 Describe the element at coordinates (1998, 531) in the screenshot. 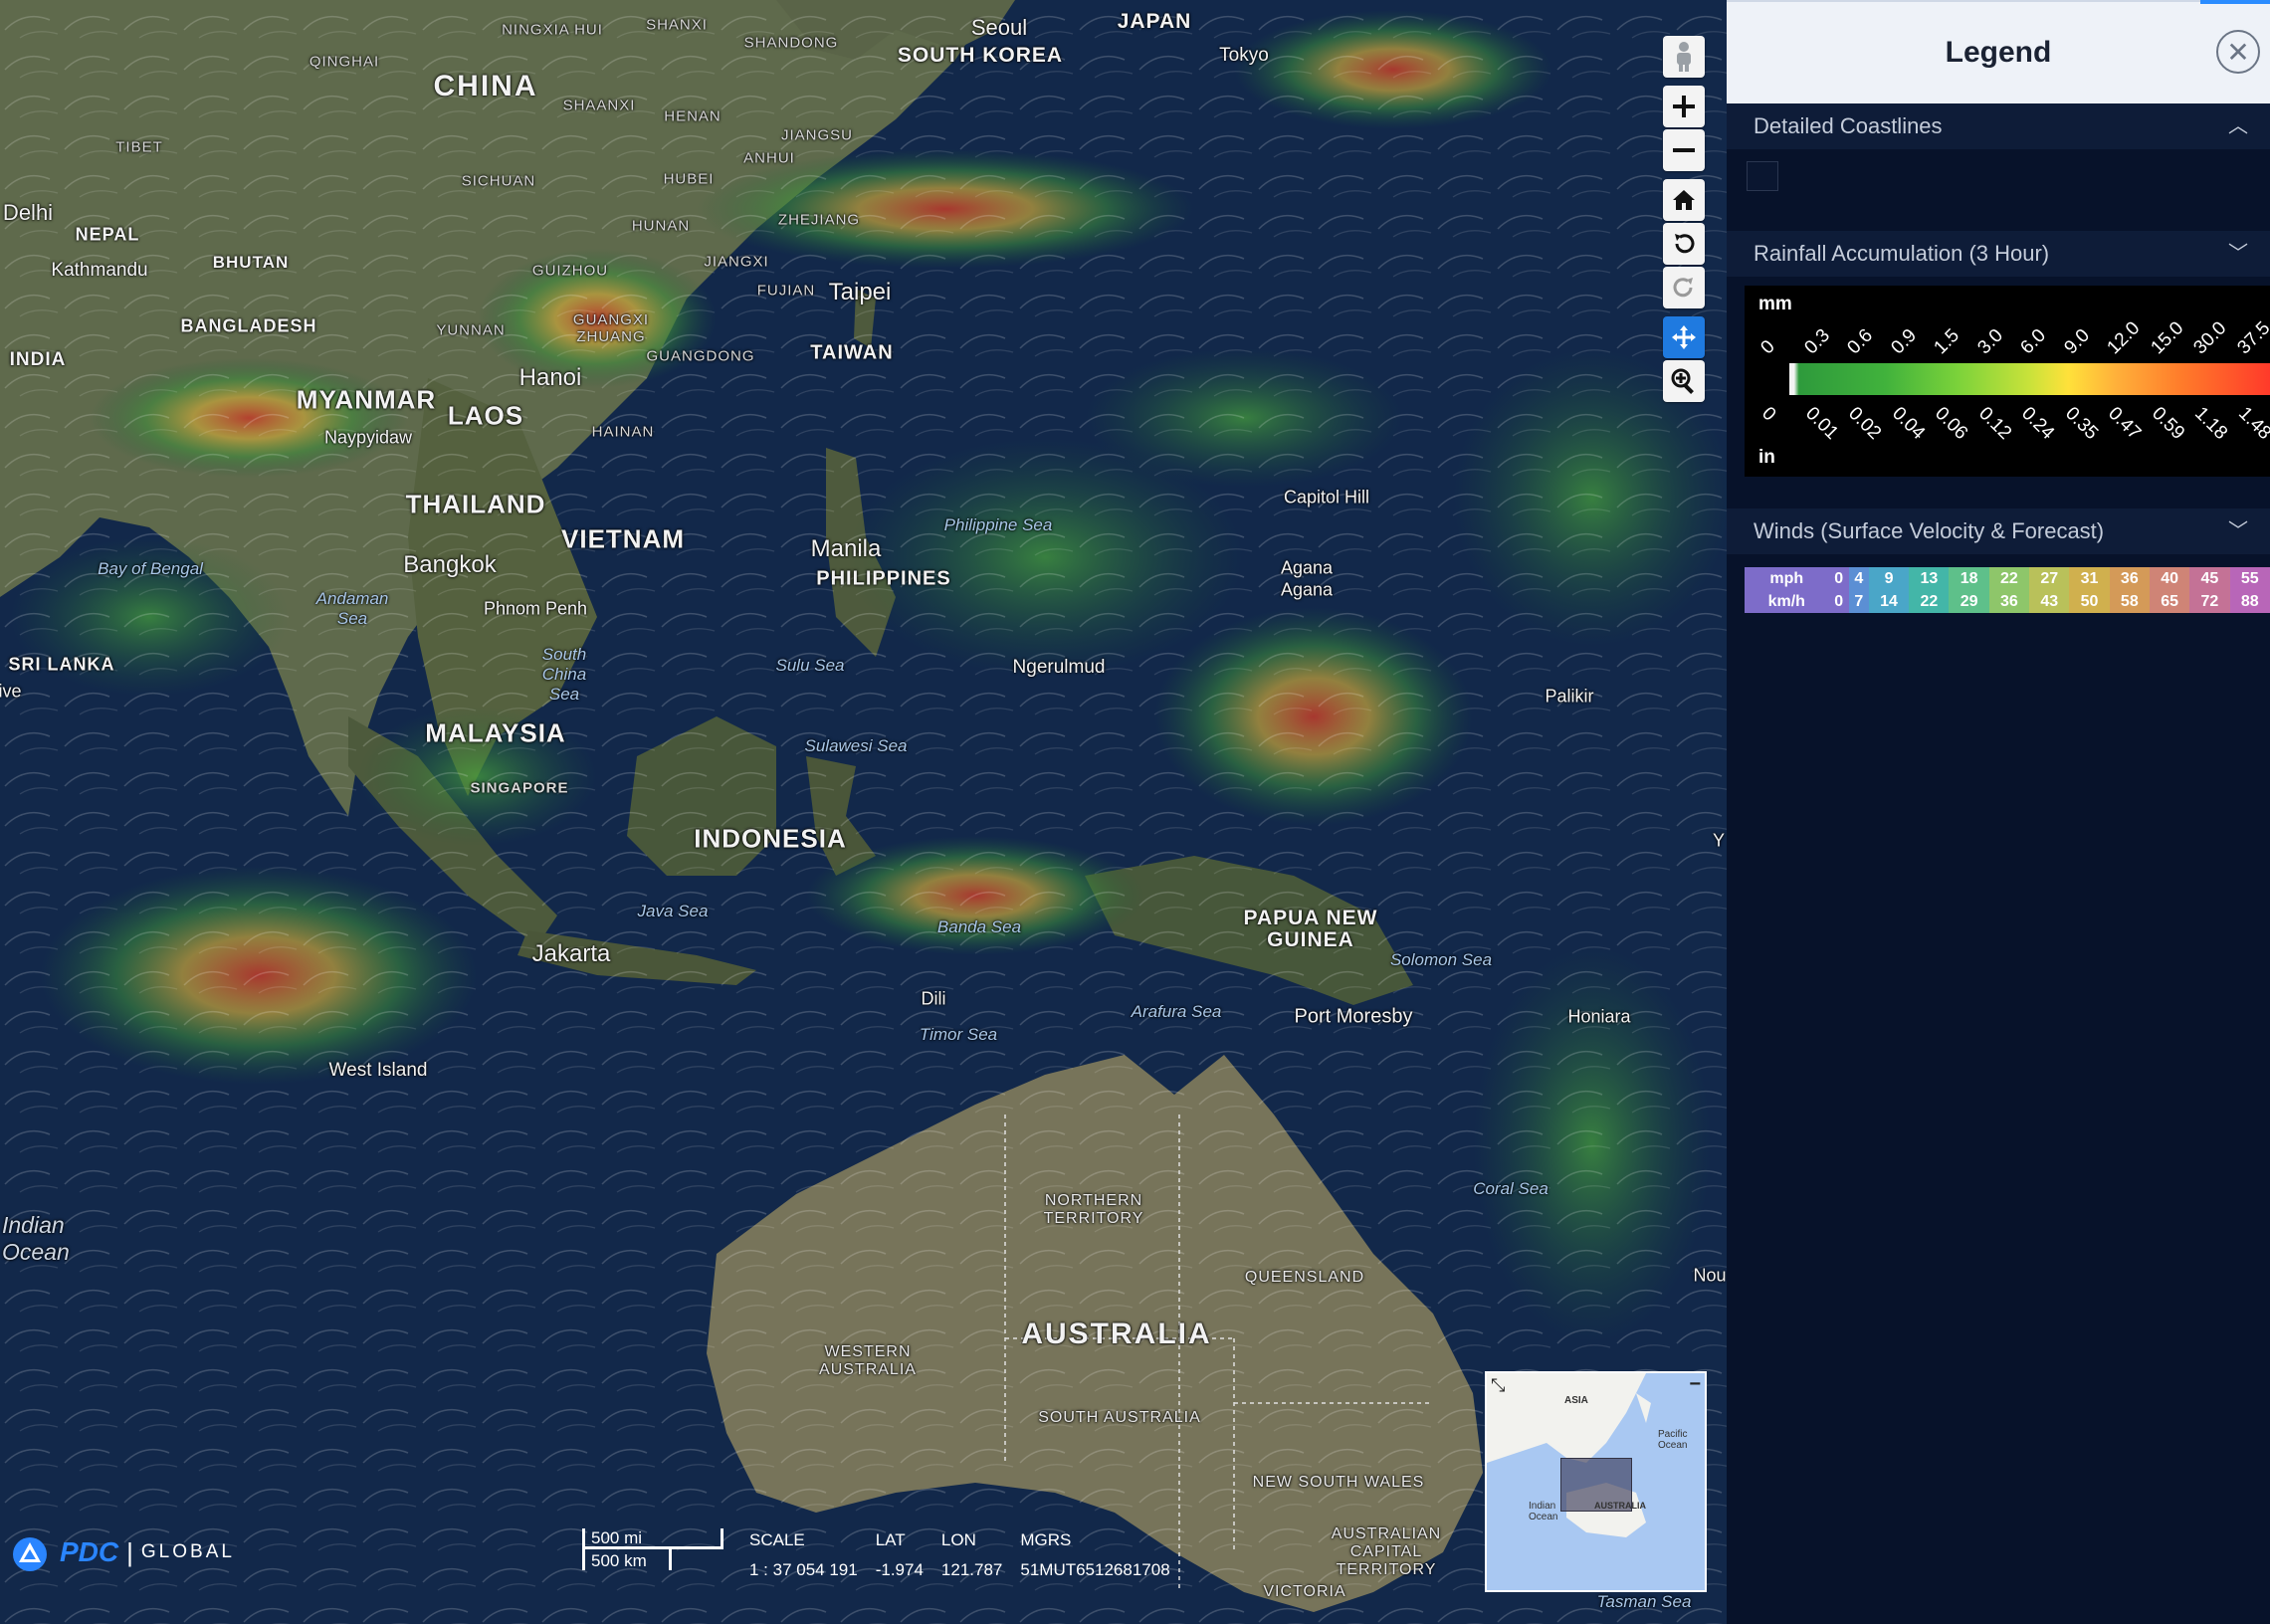

I see `section-winds: Winds (Surface Velocity & Forecast) ﹀` at that location.